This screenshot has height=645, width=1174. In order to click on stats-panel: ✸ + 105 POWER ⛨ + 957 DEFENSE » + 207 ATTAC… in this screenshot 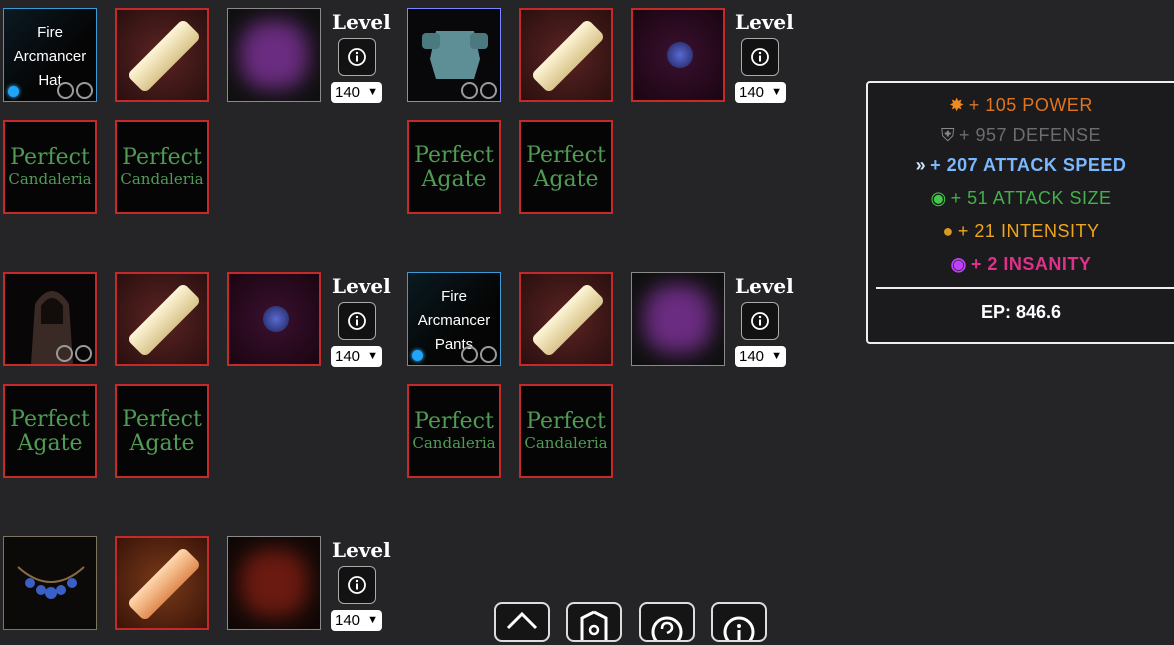, I will do `click(1020, 212)`.